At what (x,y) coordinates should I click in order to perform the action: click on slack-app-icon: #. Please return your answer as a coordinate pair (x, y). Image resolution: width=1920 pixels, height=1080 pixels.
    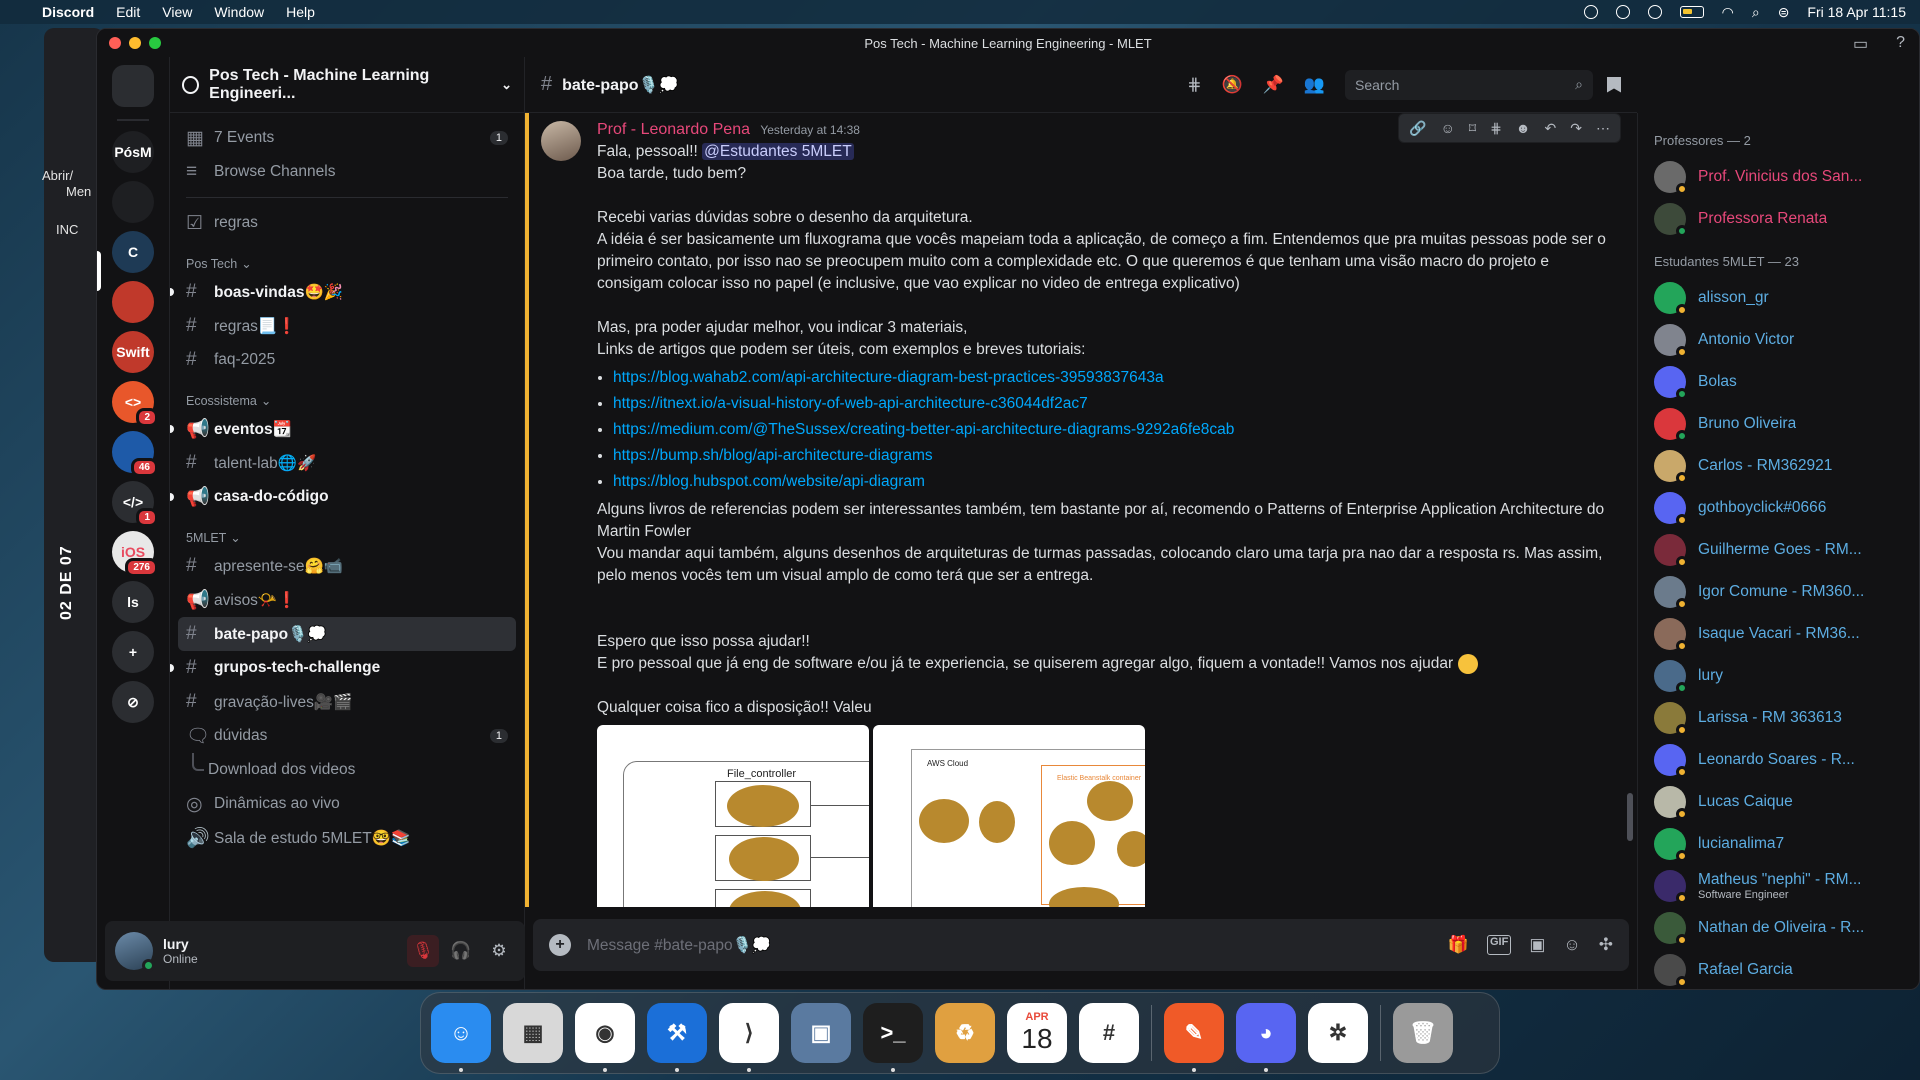
    Looking at the image, I should click on (1109, 1033).